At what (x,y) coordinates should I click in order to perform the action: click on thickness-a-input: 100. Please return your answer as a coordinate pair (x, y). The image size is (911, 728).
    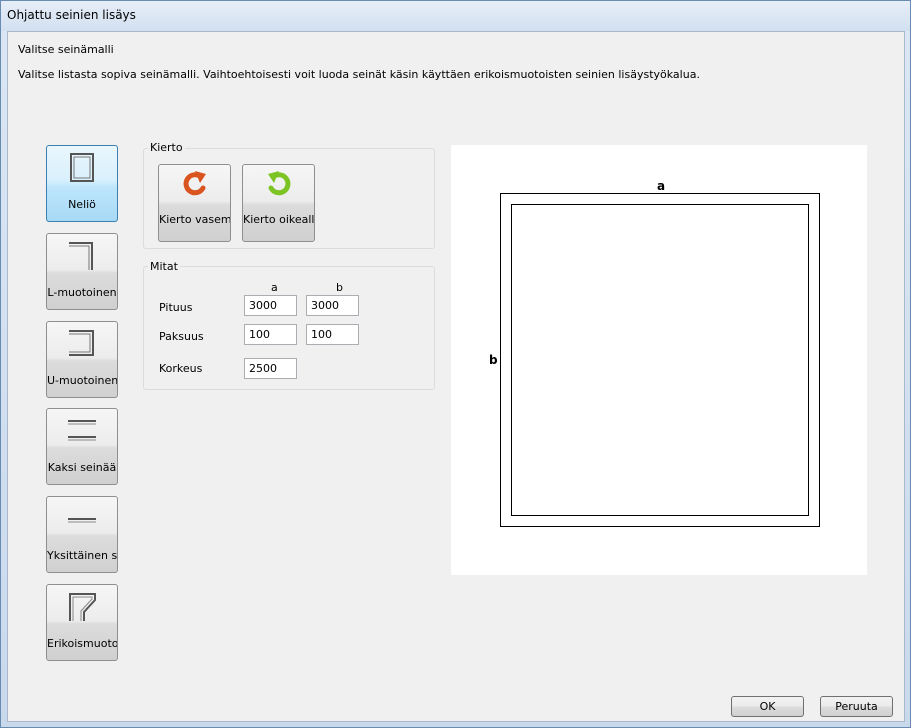
    Looking at the image, I should click on (270, 334).